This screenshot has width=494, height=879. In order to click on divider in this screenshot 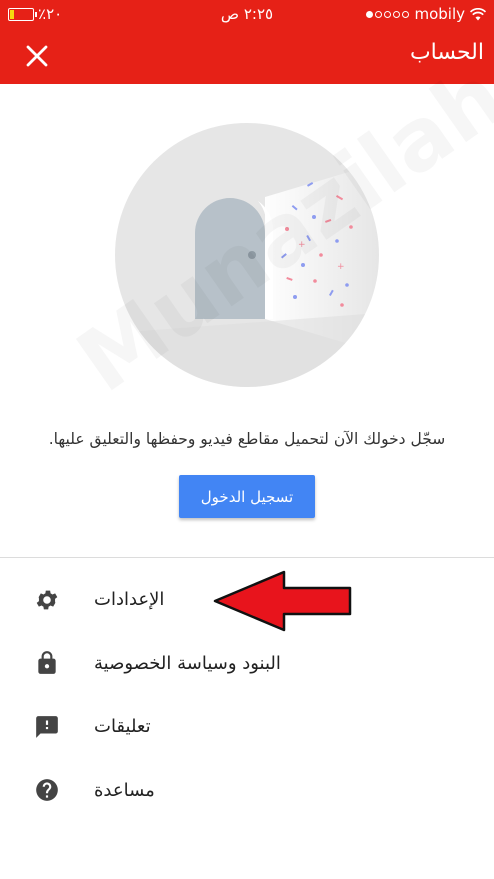, I will do `click(247, 557)`.